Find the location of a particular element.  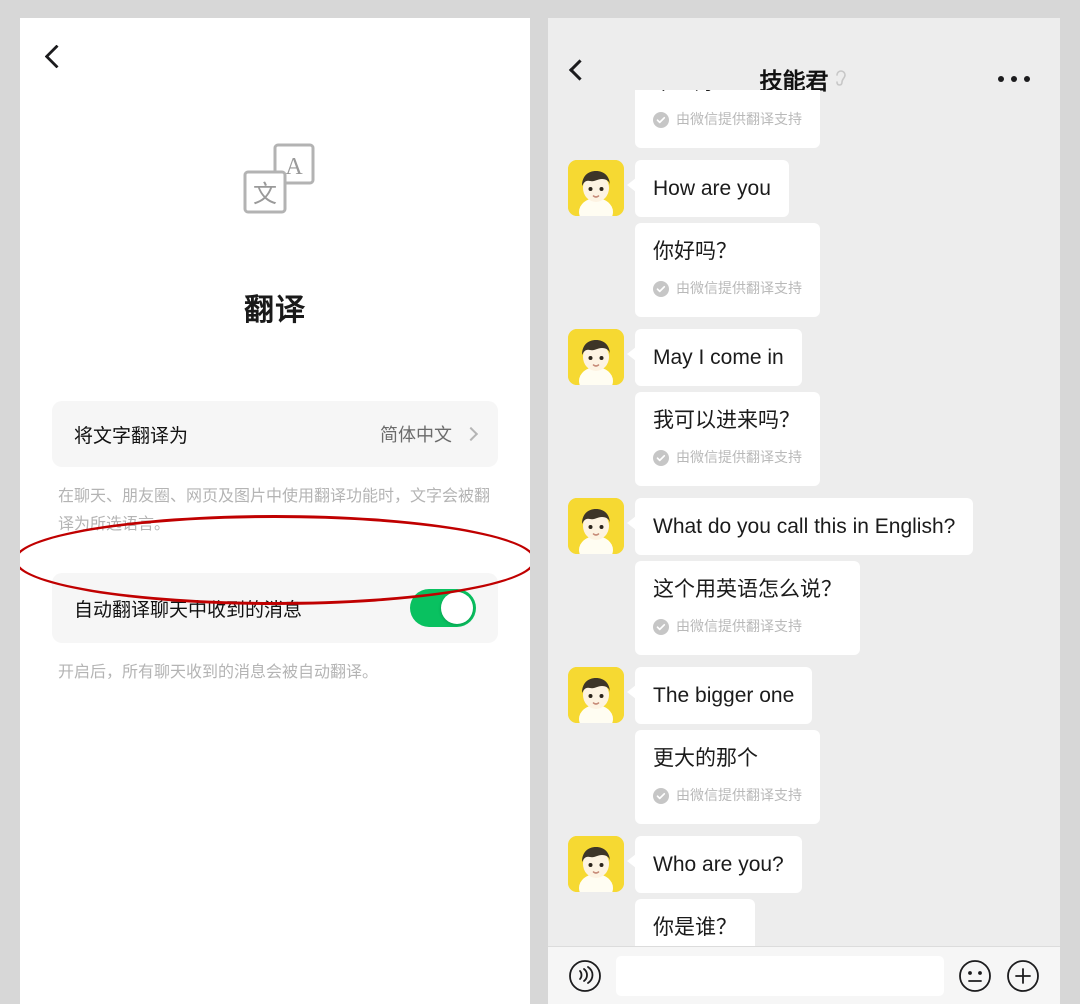

translated-bubble: 你好吗？ 由微信提供翻译支持 is located at coordinates (727, 270).